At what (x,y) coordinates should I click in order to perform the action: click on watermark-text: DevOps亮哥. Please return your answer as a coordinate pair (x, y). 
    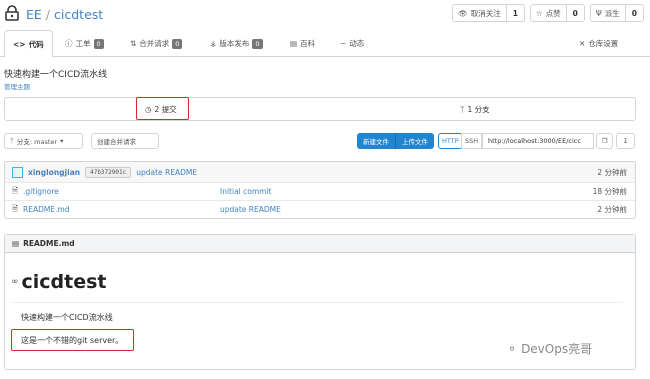
    Looking at the image, I should click on (557, 349).